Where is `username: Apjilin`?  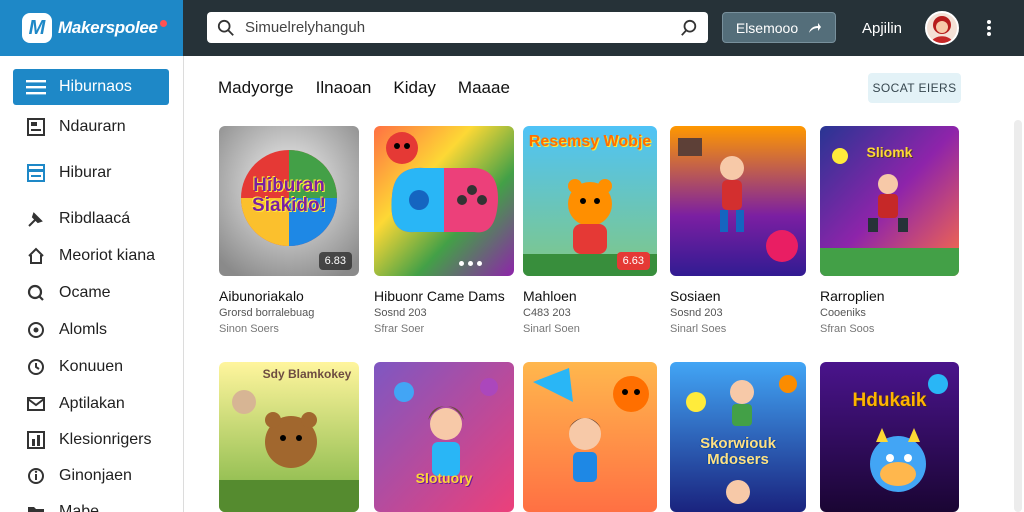 username: Apjilin is located at coordinates (882, 28).